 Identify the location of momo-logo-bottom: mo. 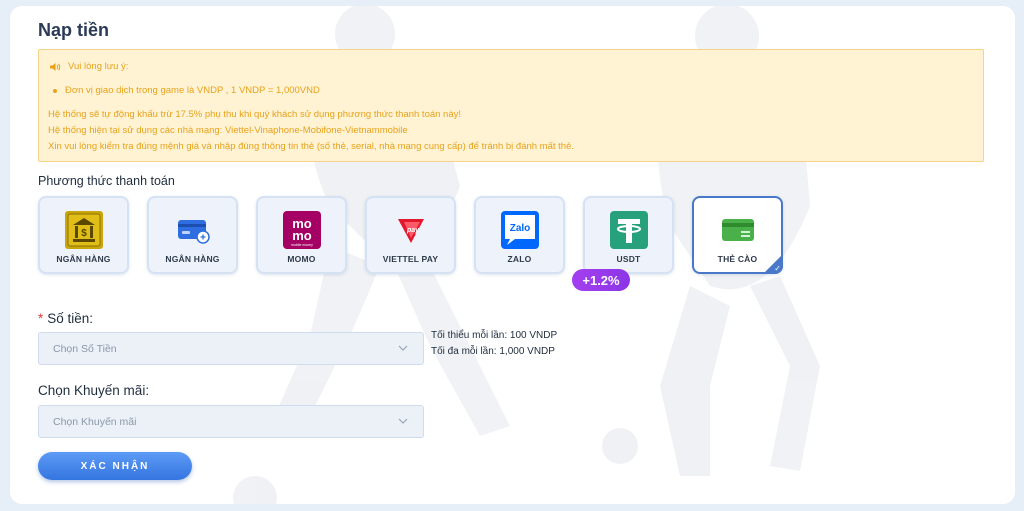
(302, 235).